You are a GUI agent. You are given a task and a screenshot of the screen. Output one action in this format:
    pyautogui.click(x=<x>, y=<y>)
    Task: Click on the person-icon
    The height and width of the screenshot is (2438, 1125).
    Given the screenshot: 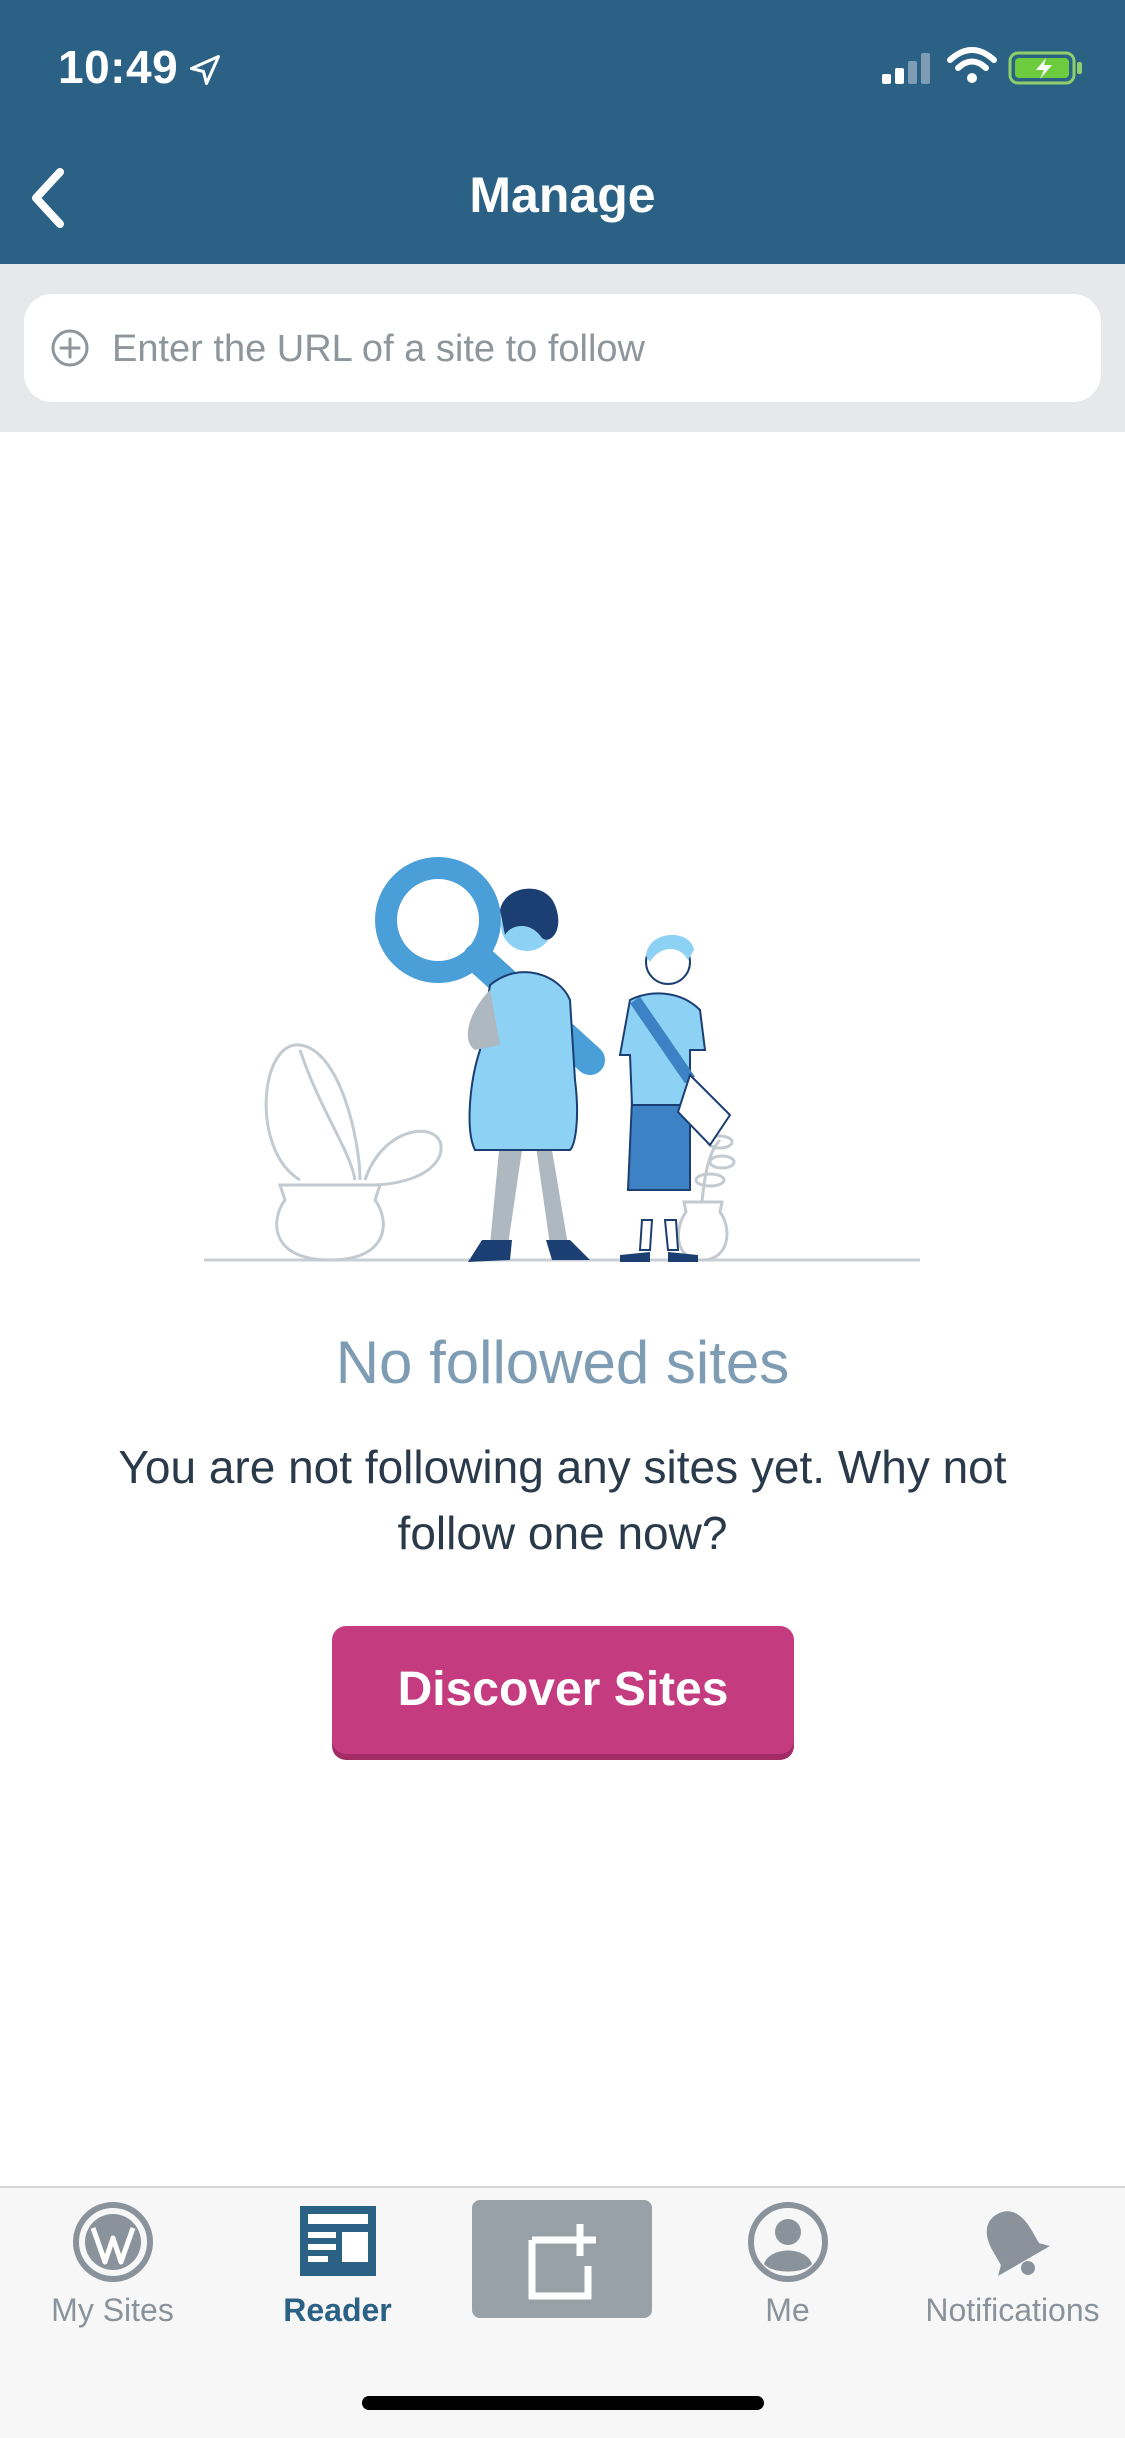 What is the action you would take?
    pyautogui.click(x=787, y=2242)
    